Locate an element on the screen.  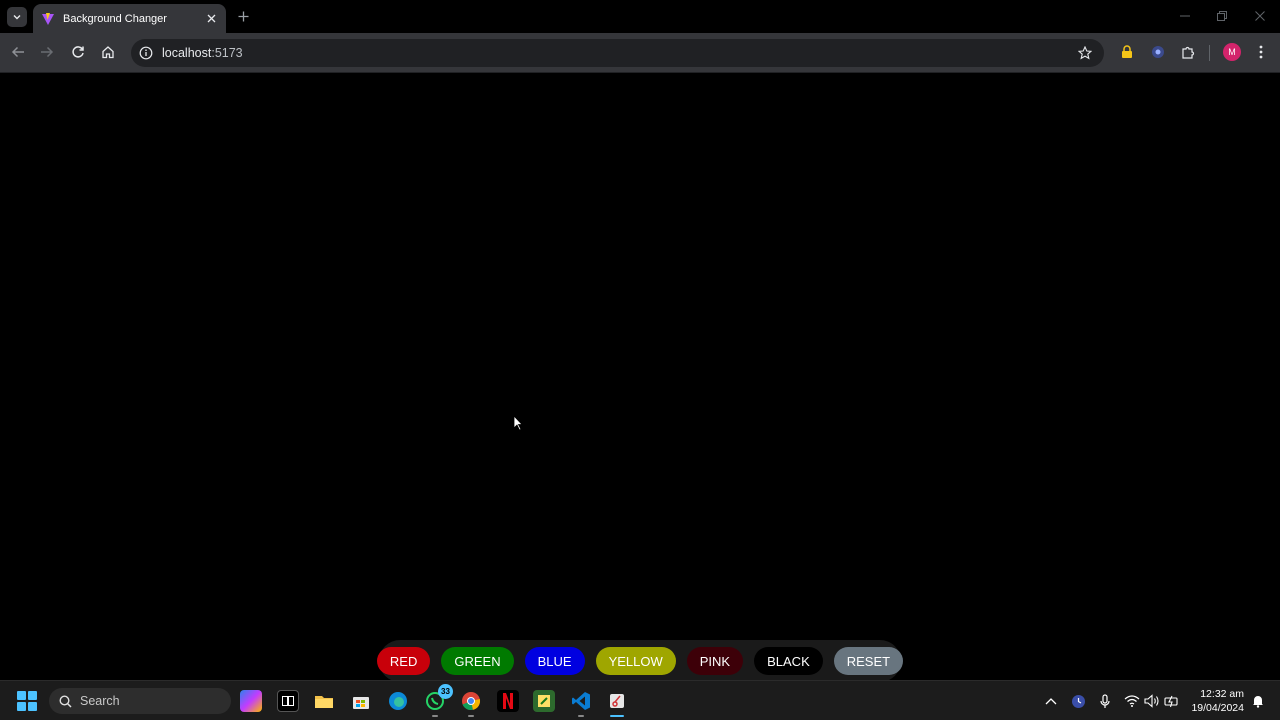
profile-avatar: M is located at coordinates (1232, 52).